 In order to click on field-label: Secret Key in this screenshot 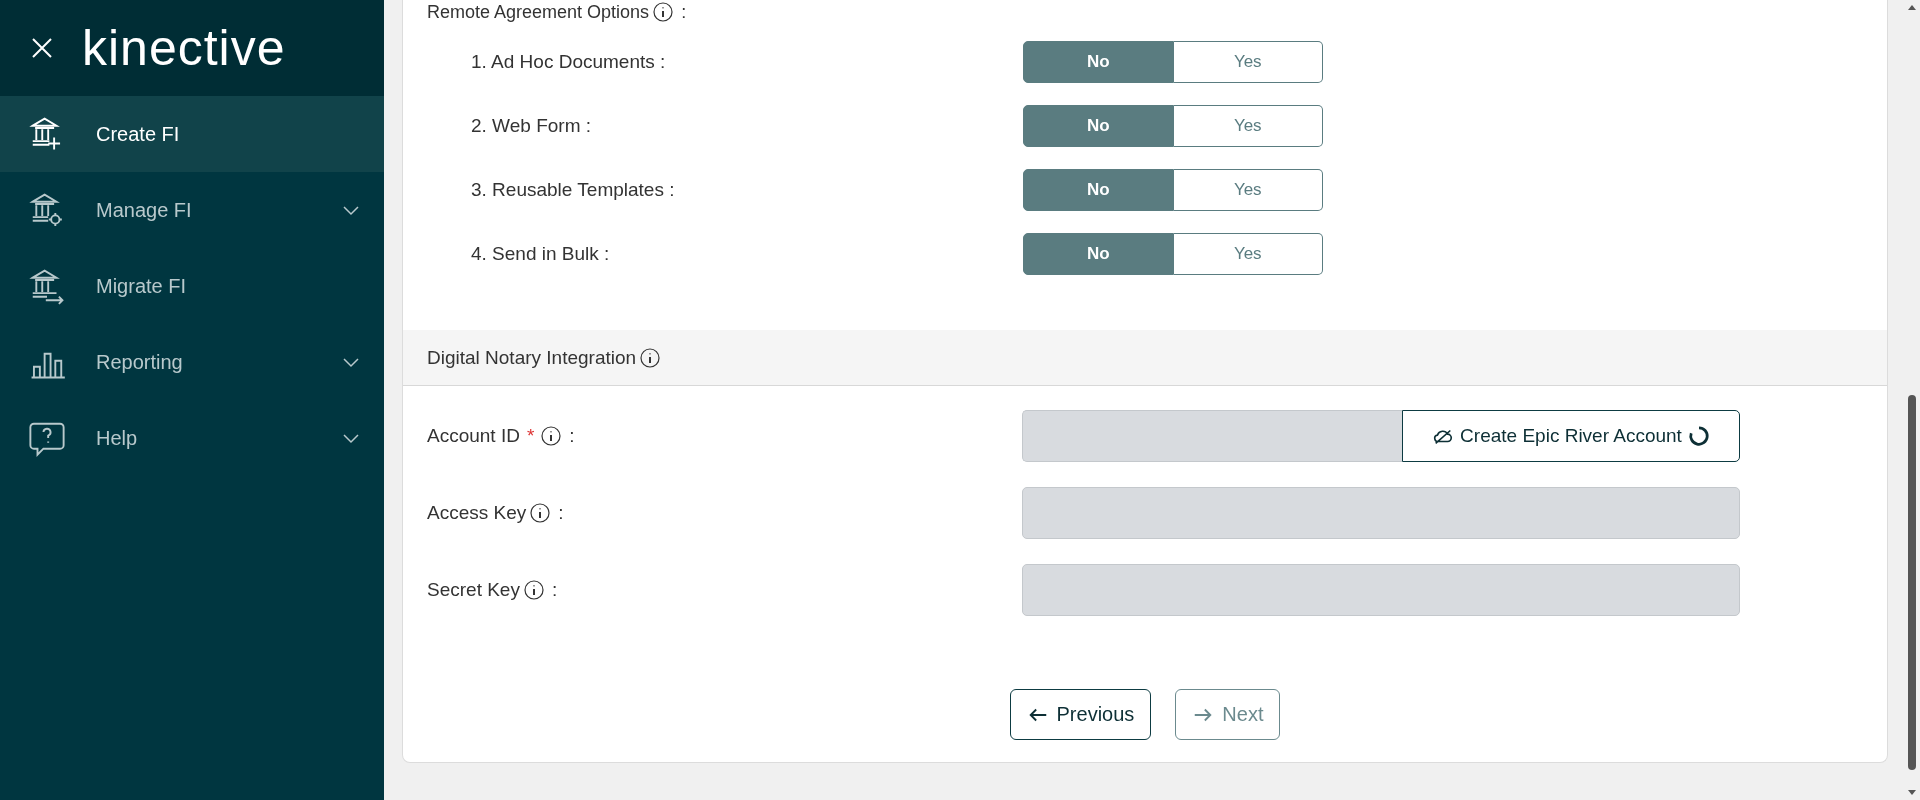, I will do `click(473, 589)`.